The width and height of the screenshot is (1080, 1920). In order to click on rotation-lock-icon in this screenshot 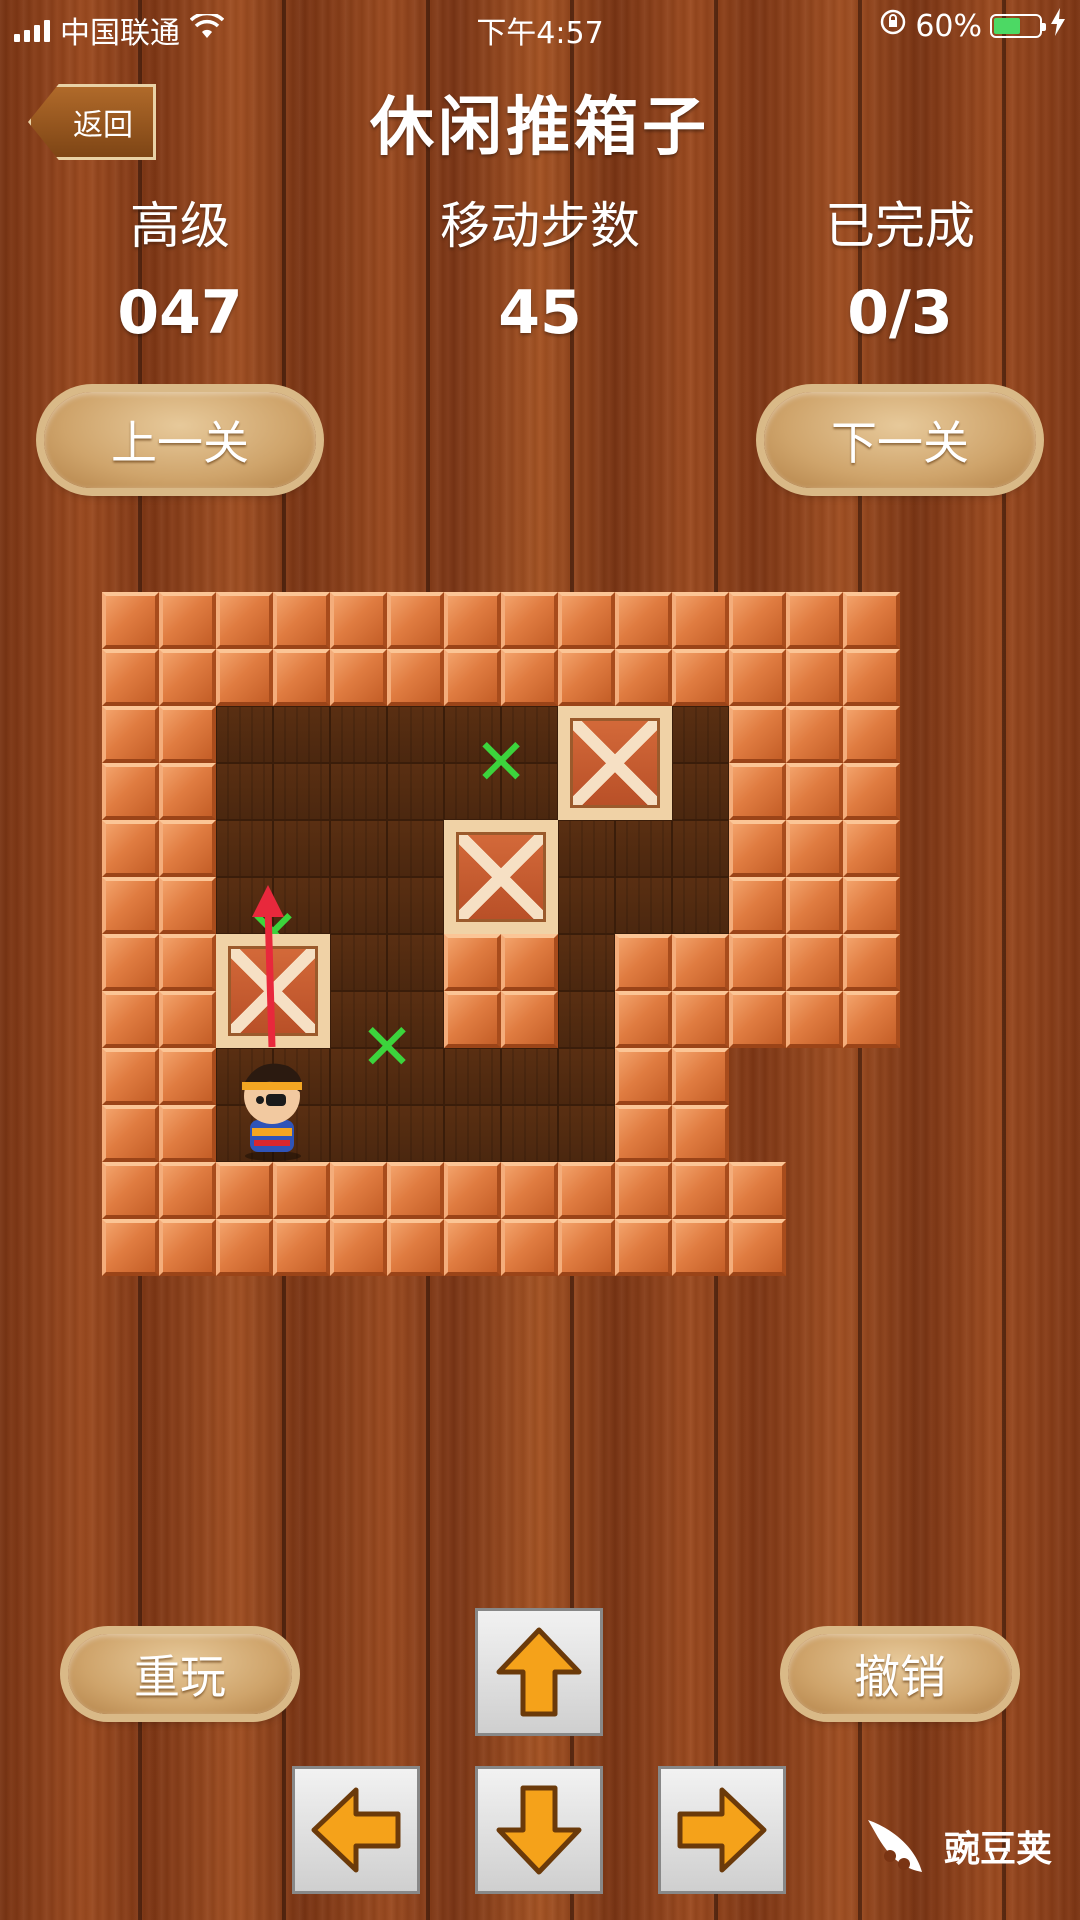, I will do `click(893, 26)`.